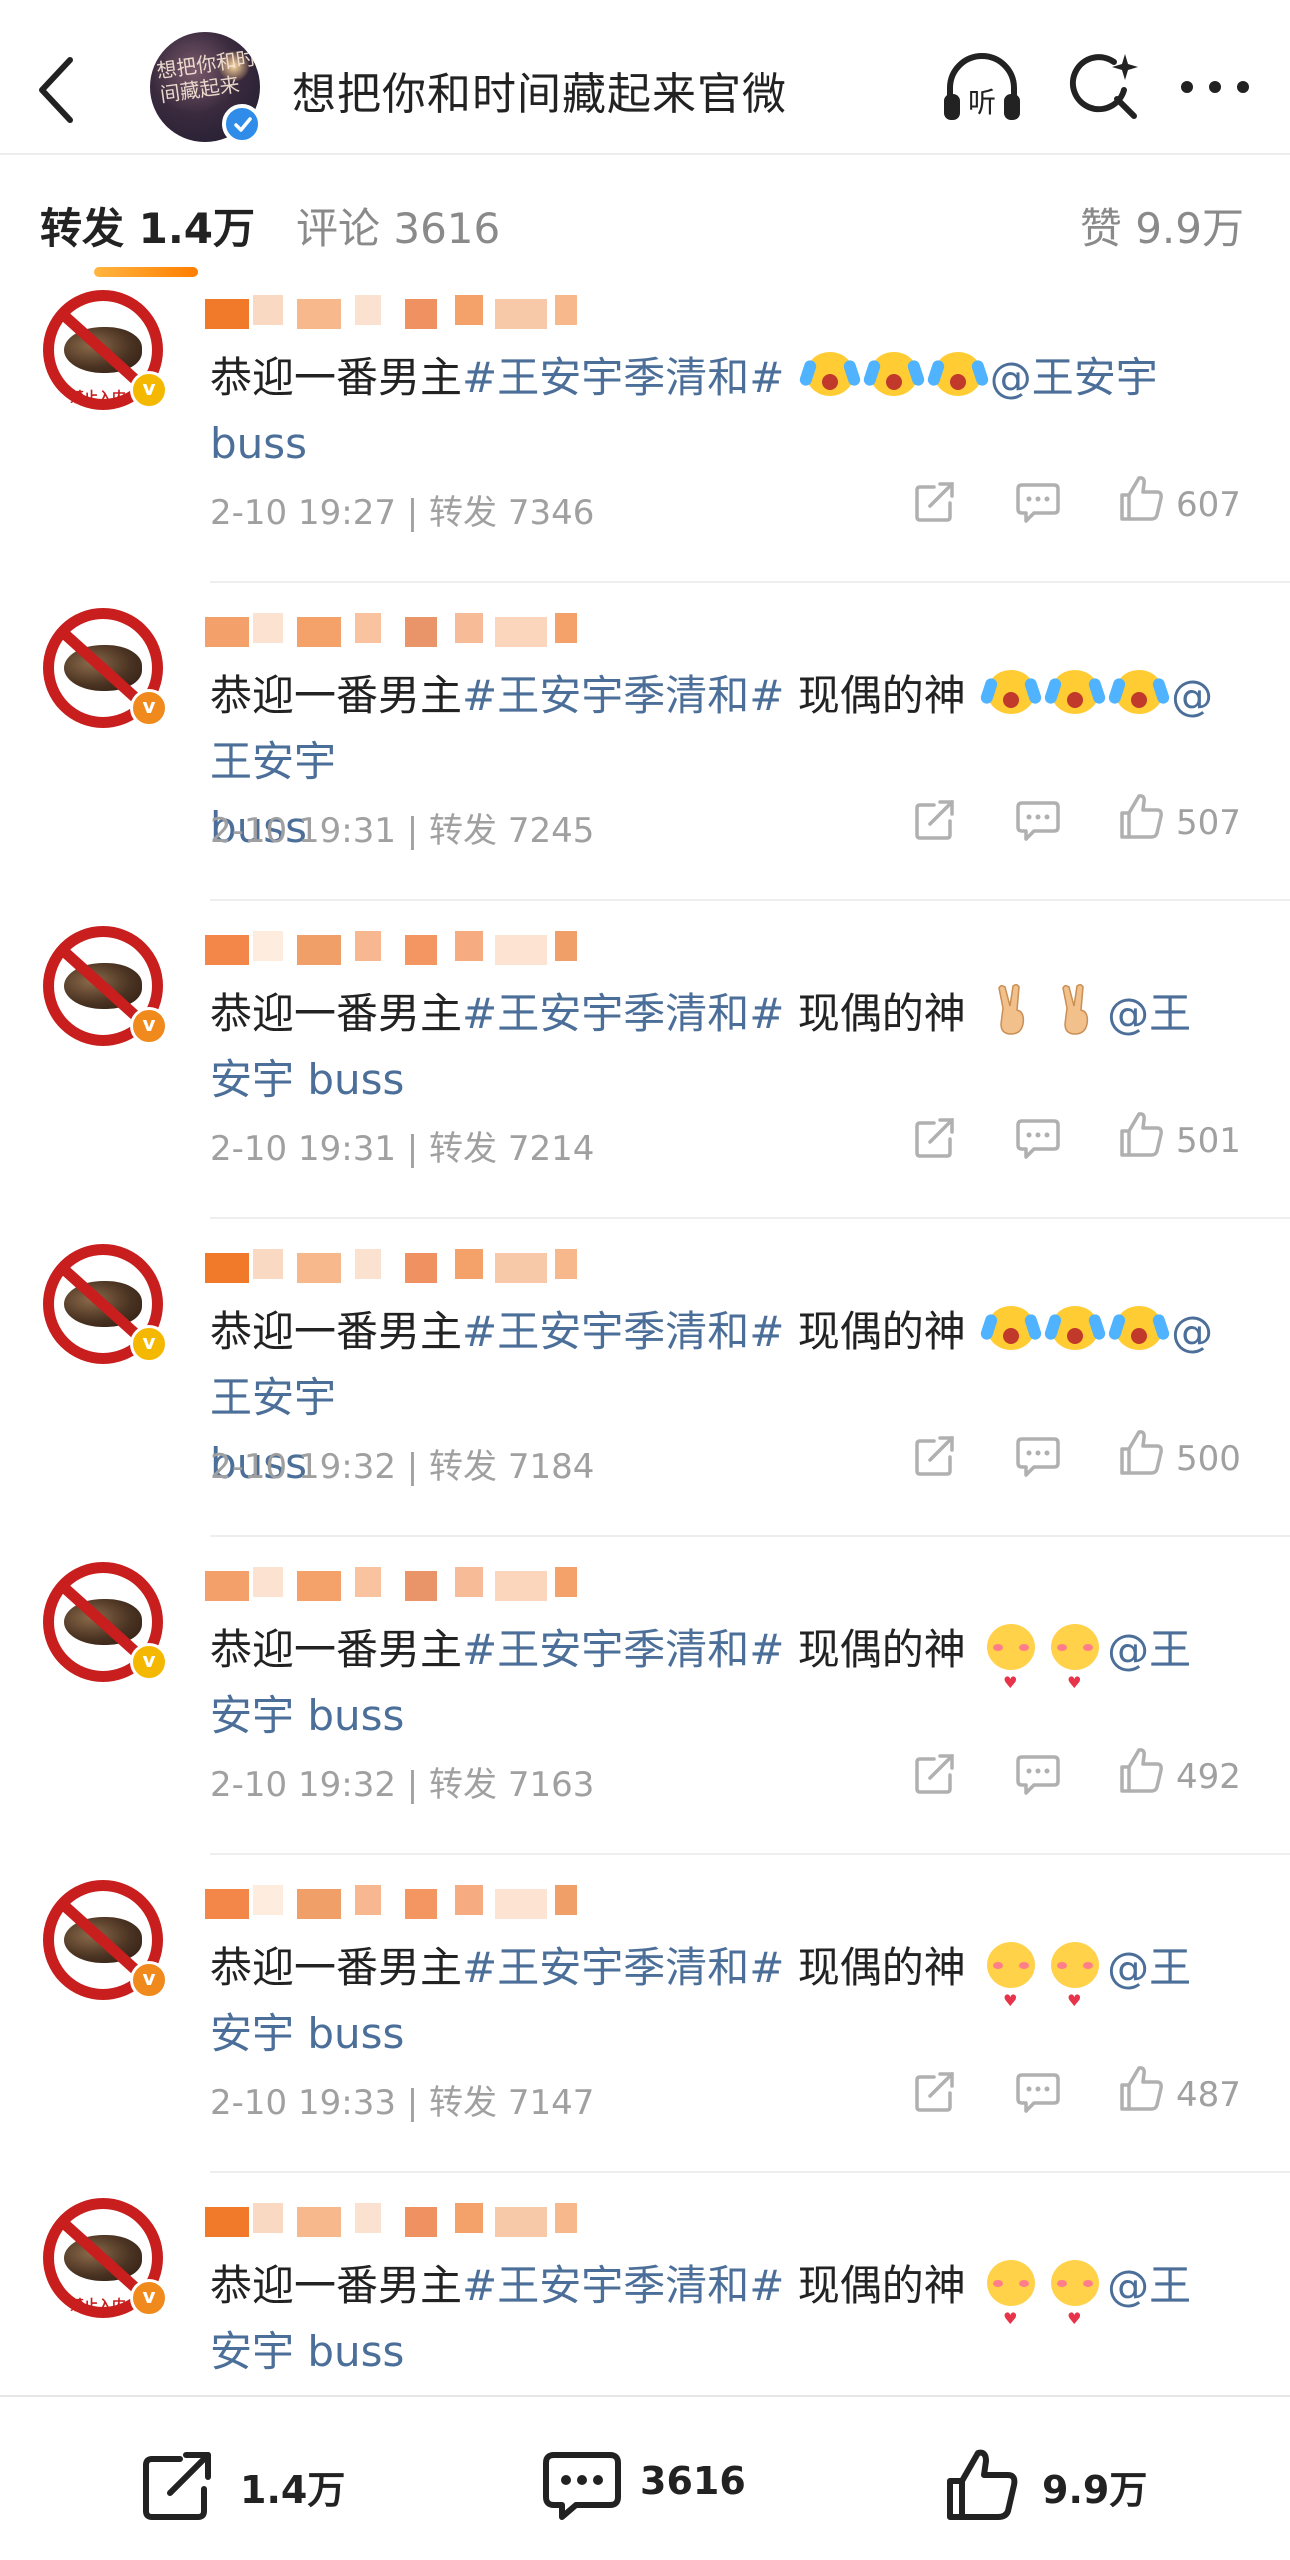 The image size is (1290, 2560). Describe the element at coordinates (293, 2490) in the screenshot. I see `bottom-repost-count: 1.4万` at that location.